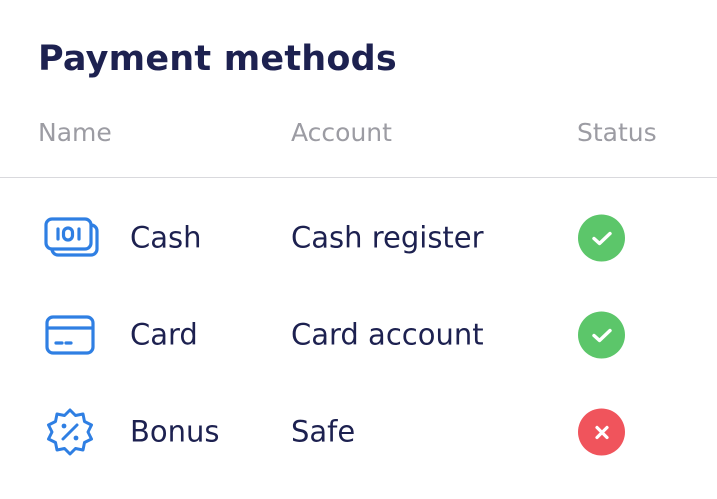 Image resolution: width=717 pixels, height=499 pixels. Describe the element at coordinates (175, 431) in the screenshot. I see `row-name: Bonus` at that location.